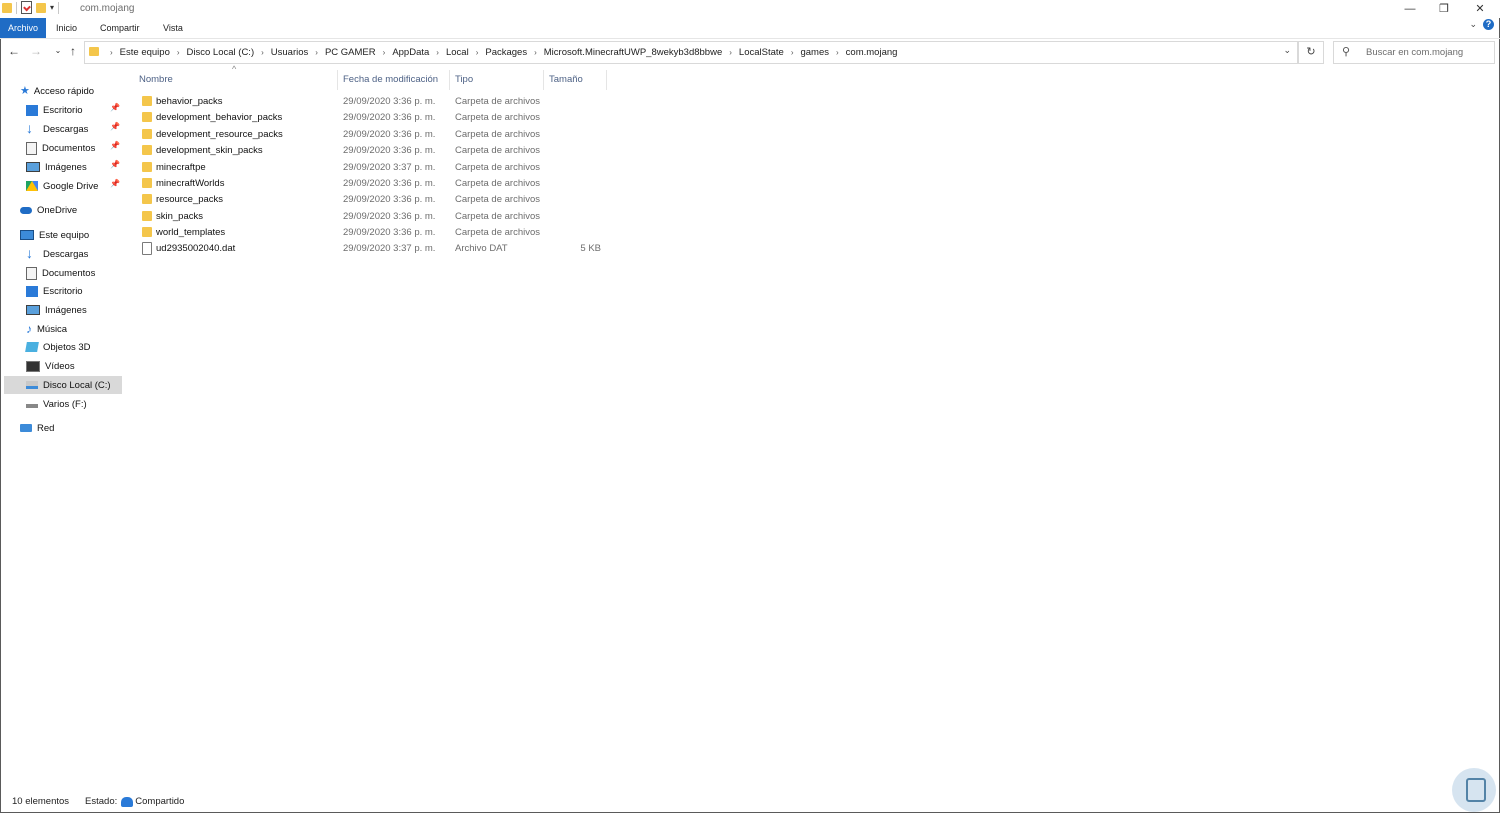  Describe the element at coordinates (56, 404) in the screenshot. I see `sidebar-item-varios: Varios (F:)` at that location.